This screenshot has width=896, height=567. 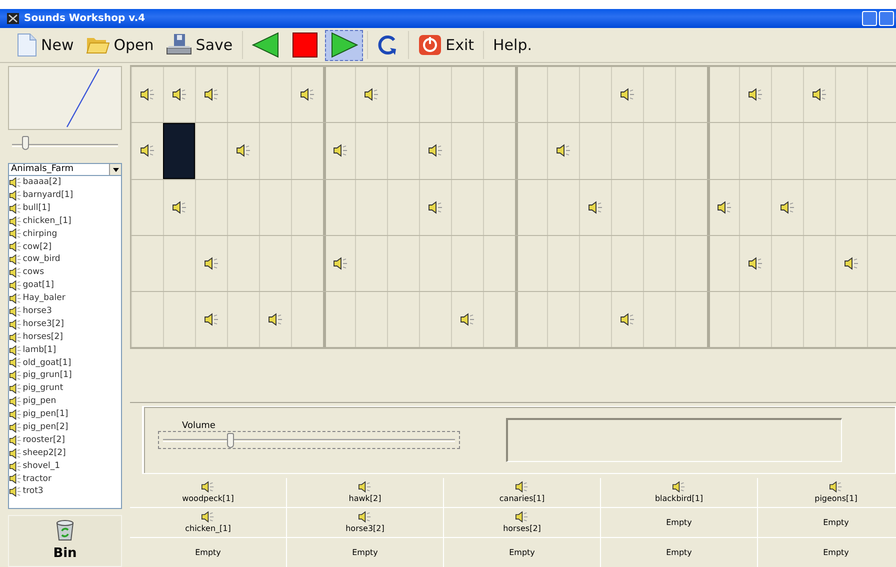 I want to click on sound-list-item: chirping, so click(x=65, y=234).